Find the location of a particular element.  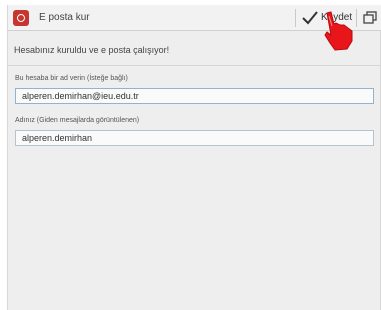

display-name-field is located at coordinates (194, 138).